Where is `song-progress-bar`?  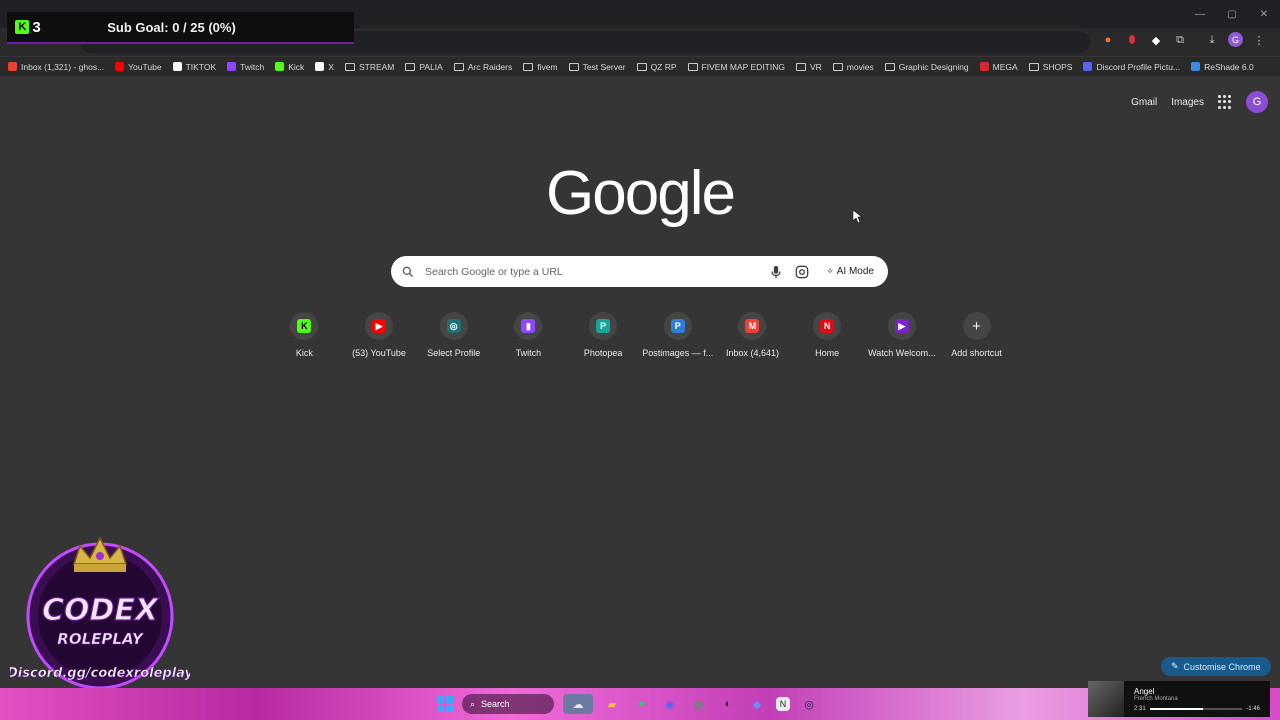
song-progress-bar is located at coordinates (1196, 708).